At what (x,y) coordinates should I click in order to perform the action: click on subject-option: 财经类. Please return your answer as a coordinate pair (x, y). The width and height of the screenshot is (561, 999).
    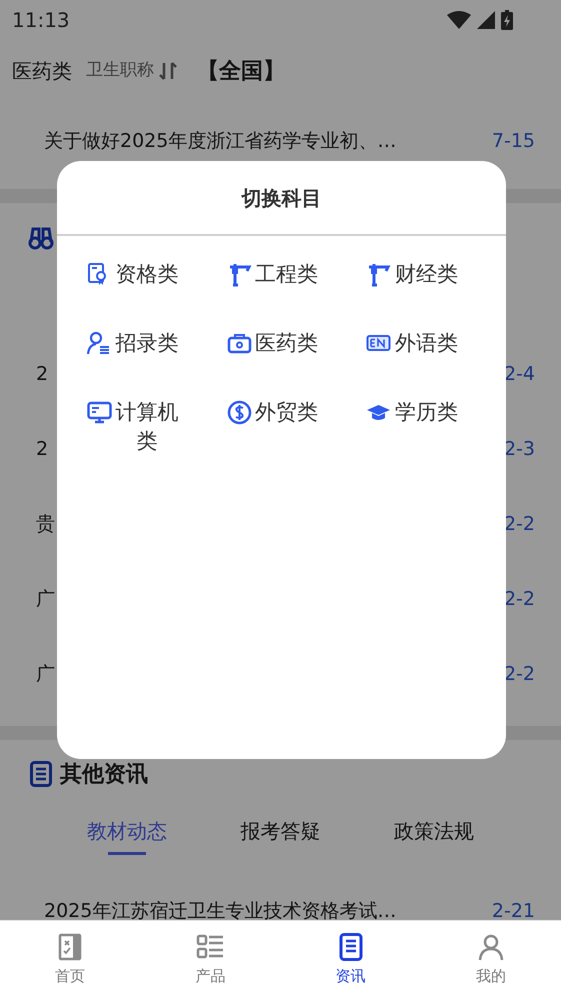
    Looking at the image, I should click on (421, 274).